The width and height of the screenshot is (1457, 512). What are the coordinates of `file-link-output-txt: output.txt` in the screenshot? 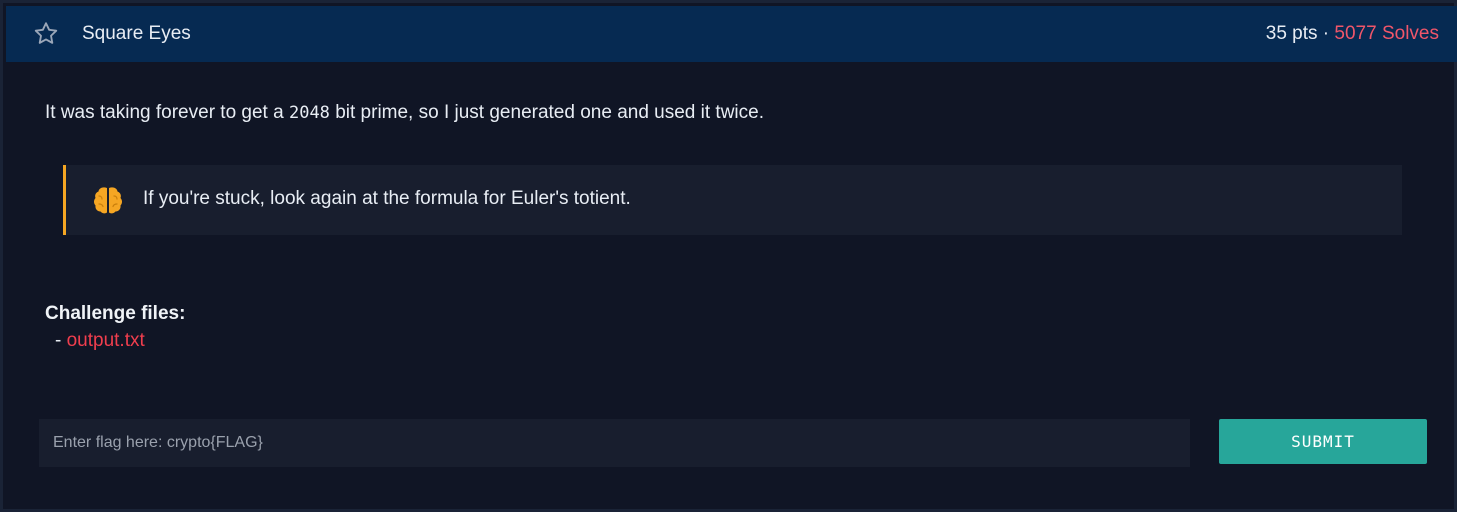 It's located at (106, 340).